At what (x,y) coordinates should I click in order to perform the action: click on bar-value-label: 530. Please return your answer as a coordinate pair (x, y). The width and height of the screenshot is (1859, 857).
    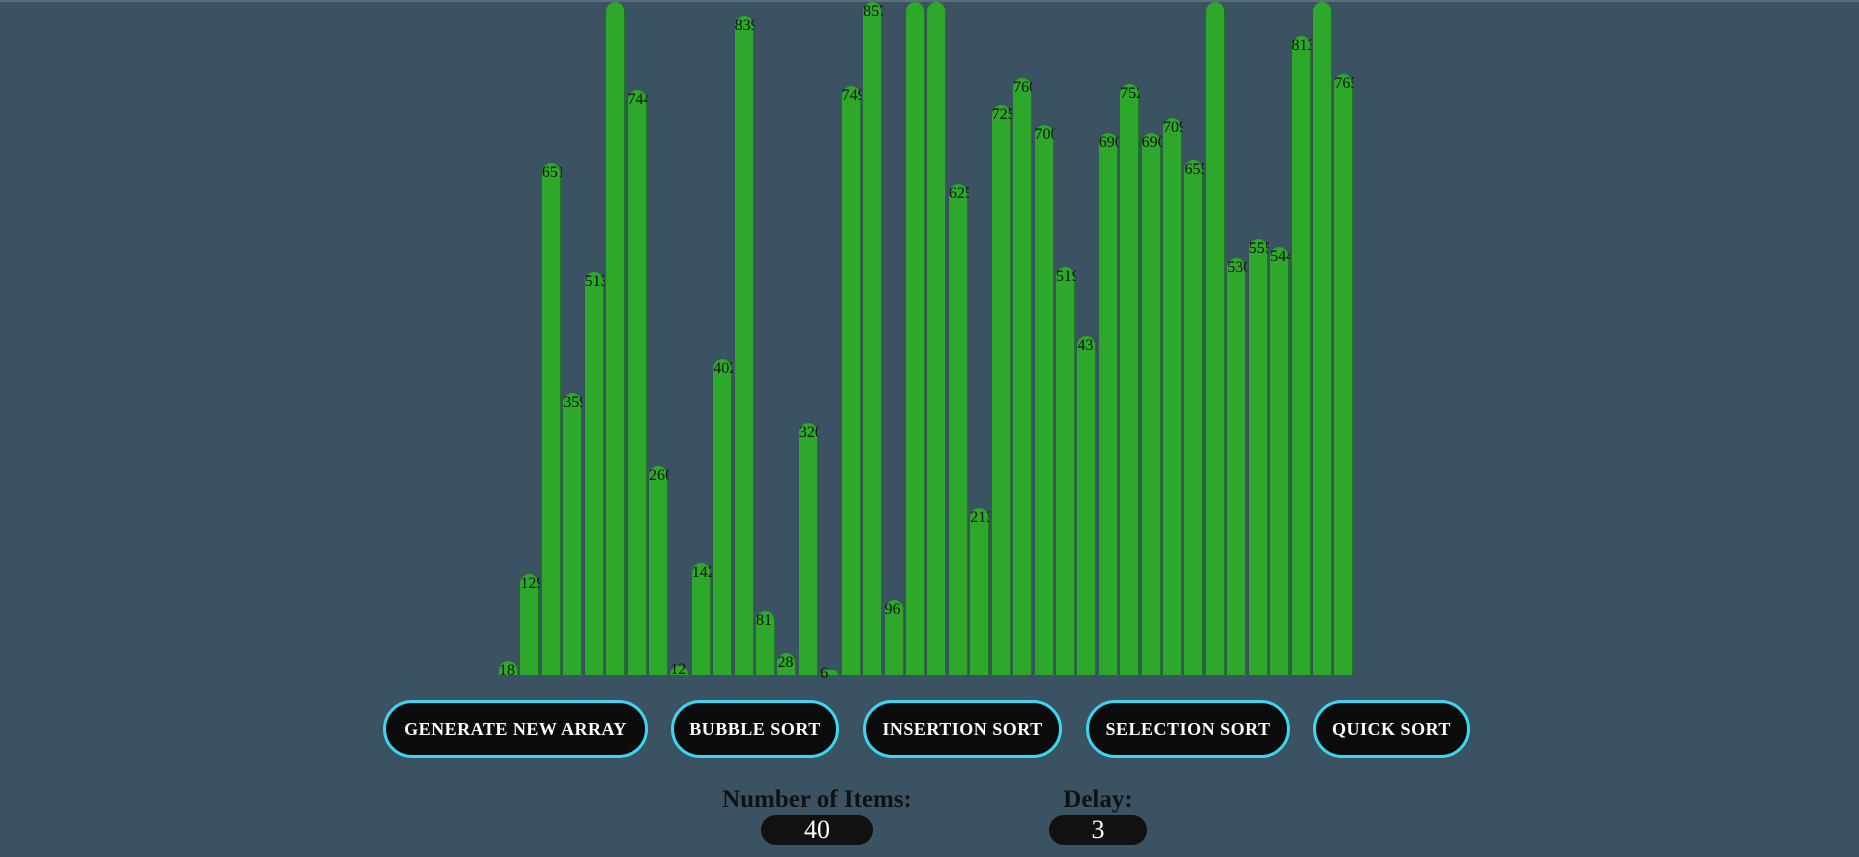
    Looking at the image, I should click on (1237, 268).